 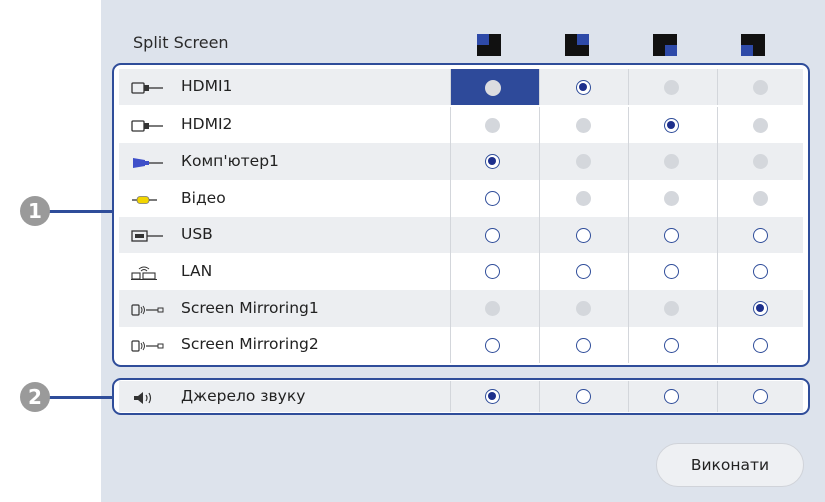 What do you see at coordinates (181, 42) in the screenshot?
I see `panel-title: Split Screen` at bounding box center [181, 42].